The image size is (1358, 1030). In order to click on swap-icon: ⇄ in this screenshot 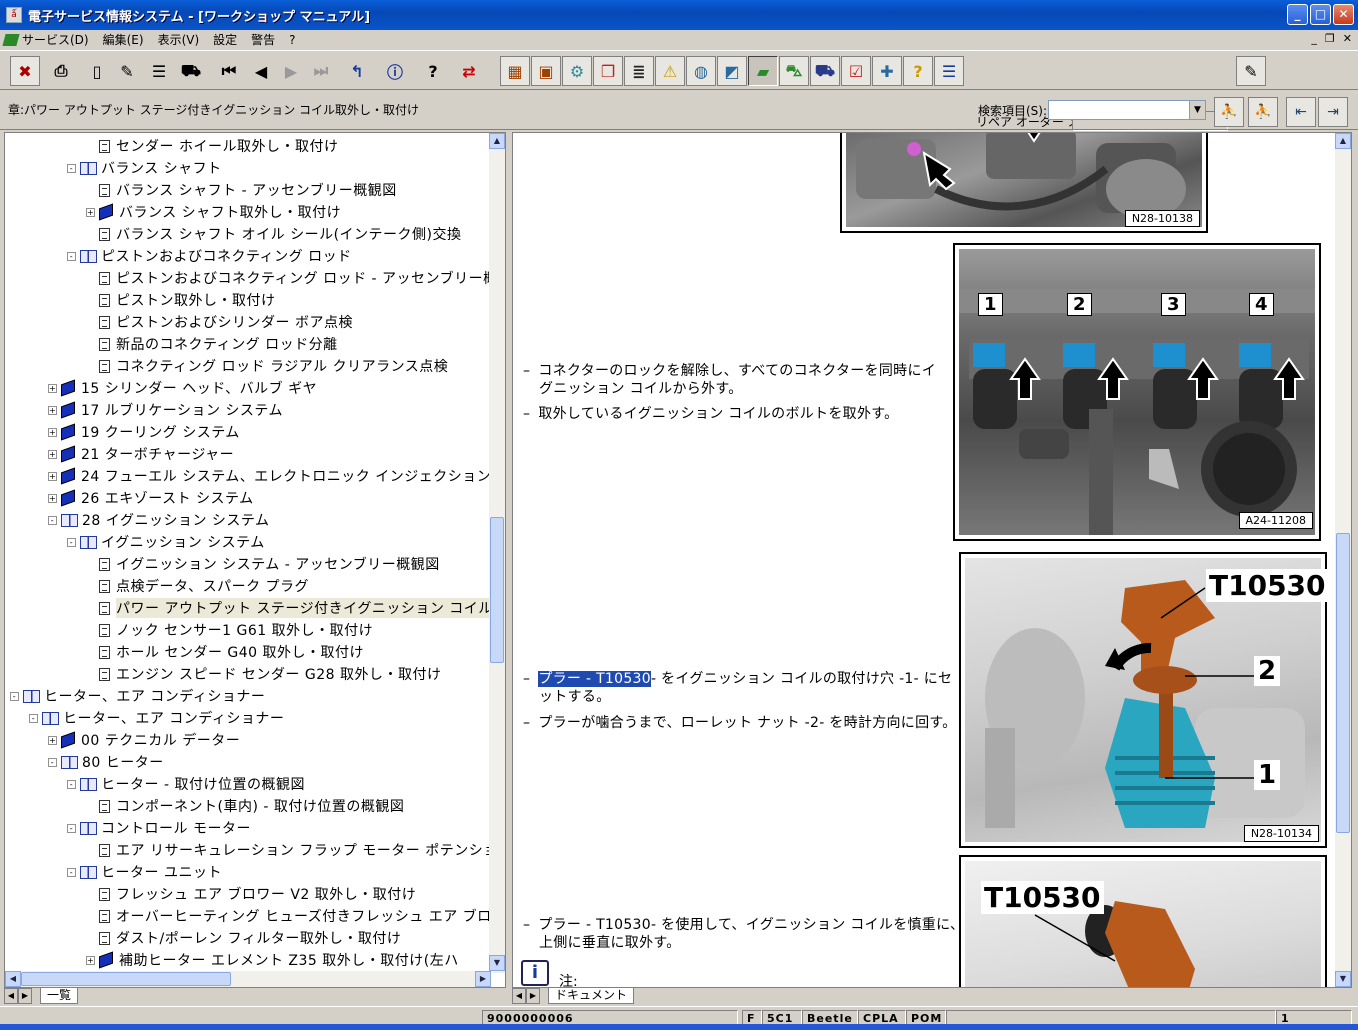, I will do `click(469, 71)`.